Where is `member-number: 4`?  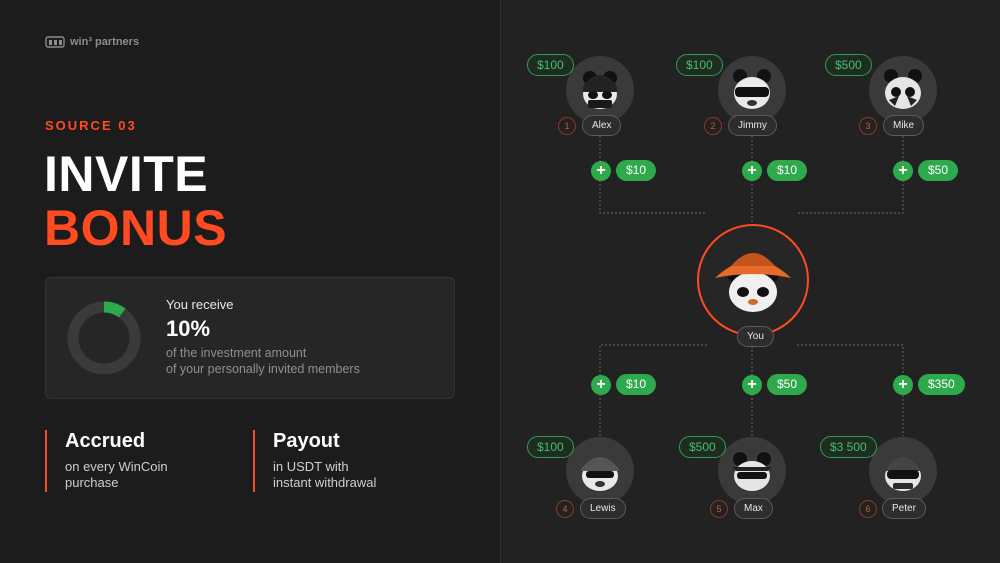
member-number: 4 is located at coordinates (565, 509).